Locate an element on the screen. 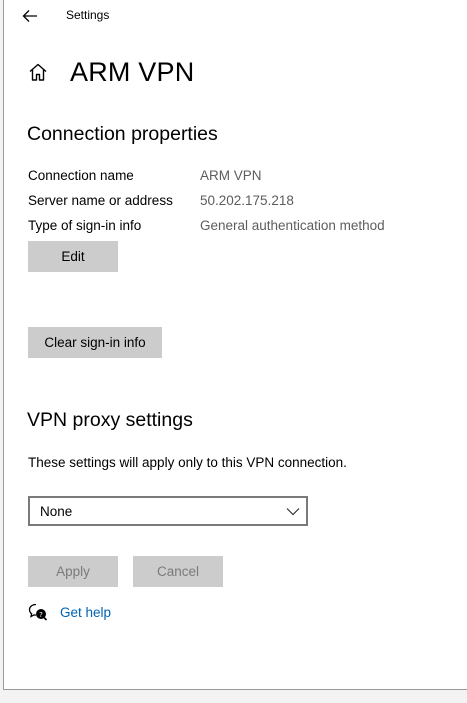 This screenshot has height=703, width=467. connection-name-label: Connection name is located at coordinates (81, 175).